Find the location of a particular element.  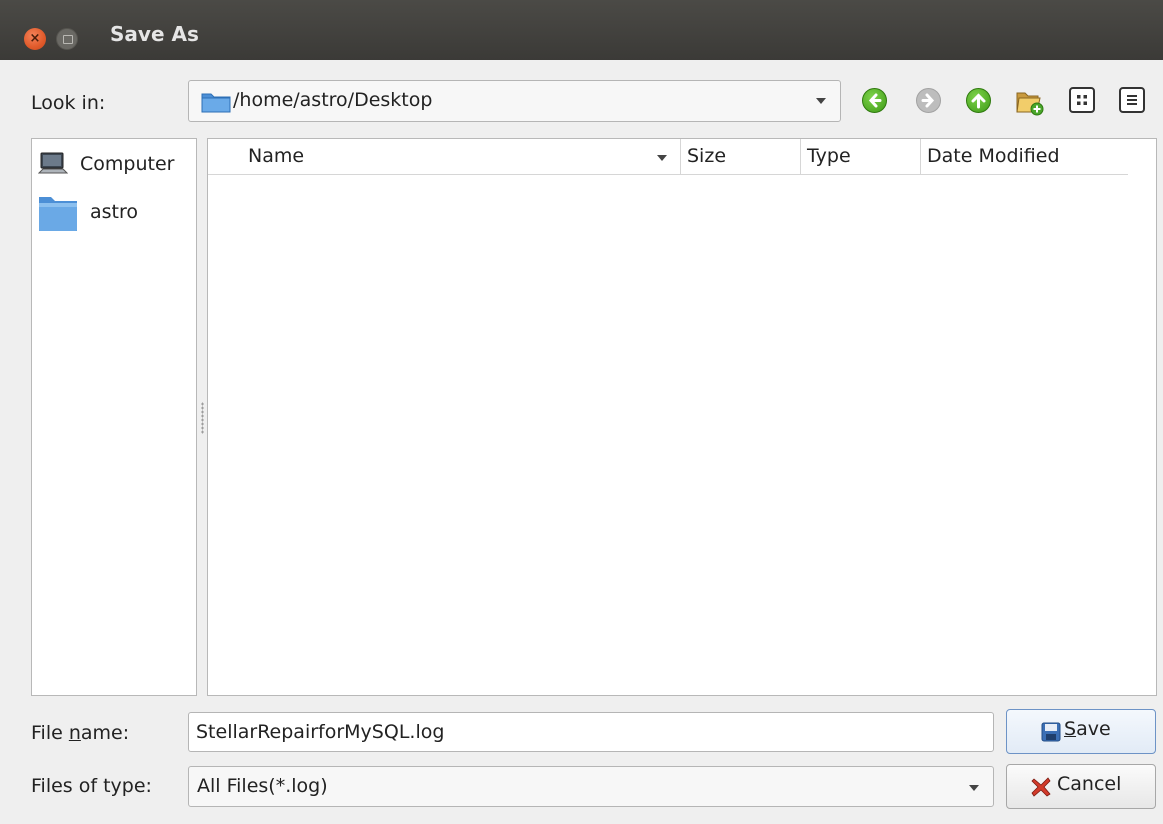

look-in-path: /home/astro/Desktop is located at coordinates (333, 100).